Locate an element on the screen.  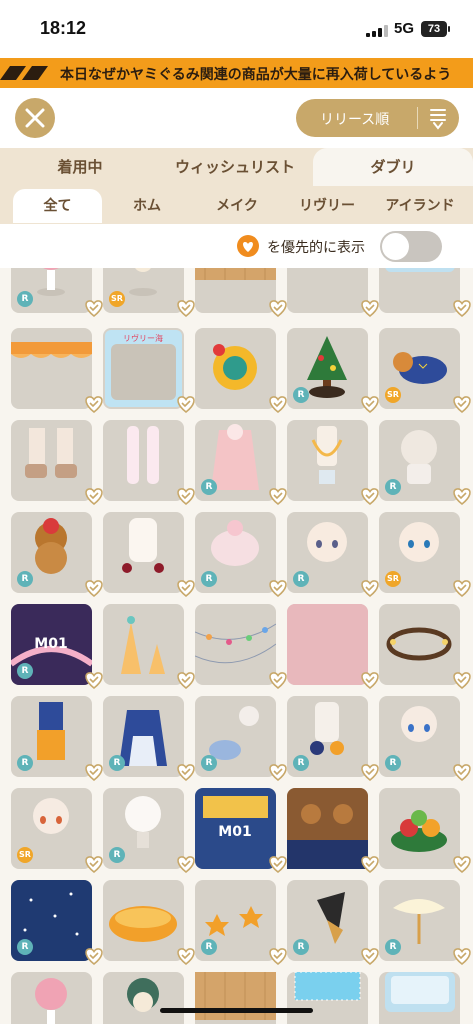
item-card: リヴリー海 is located at coordinates (149, 371).